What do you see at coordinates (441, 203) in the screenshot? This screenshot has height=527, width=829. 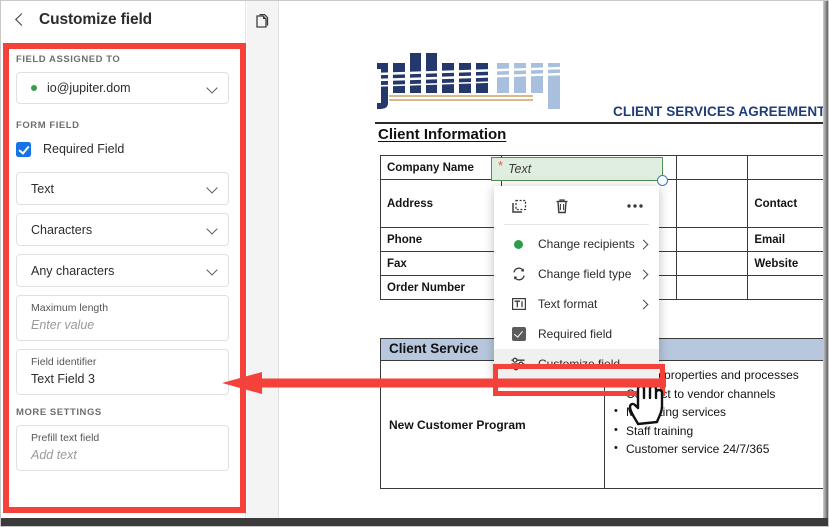 I see `cell-label: Address` at bounding box center [441, 203].